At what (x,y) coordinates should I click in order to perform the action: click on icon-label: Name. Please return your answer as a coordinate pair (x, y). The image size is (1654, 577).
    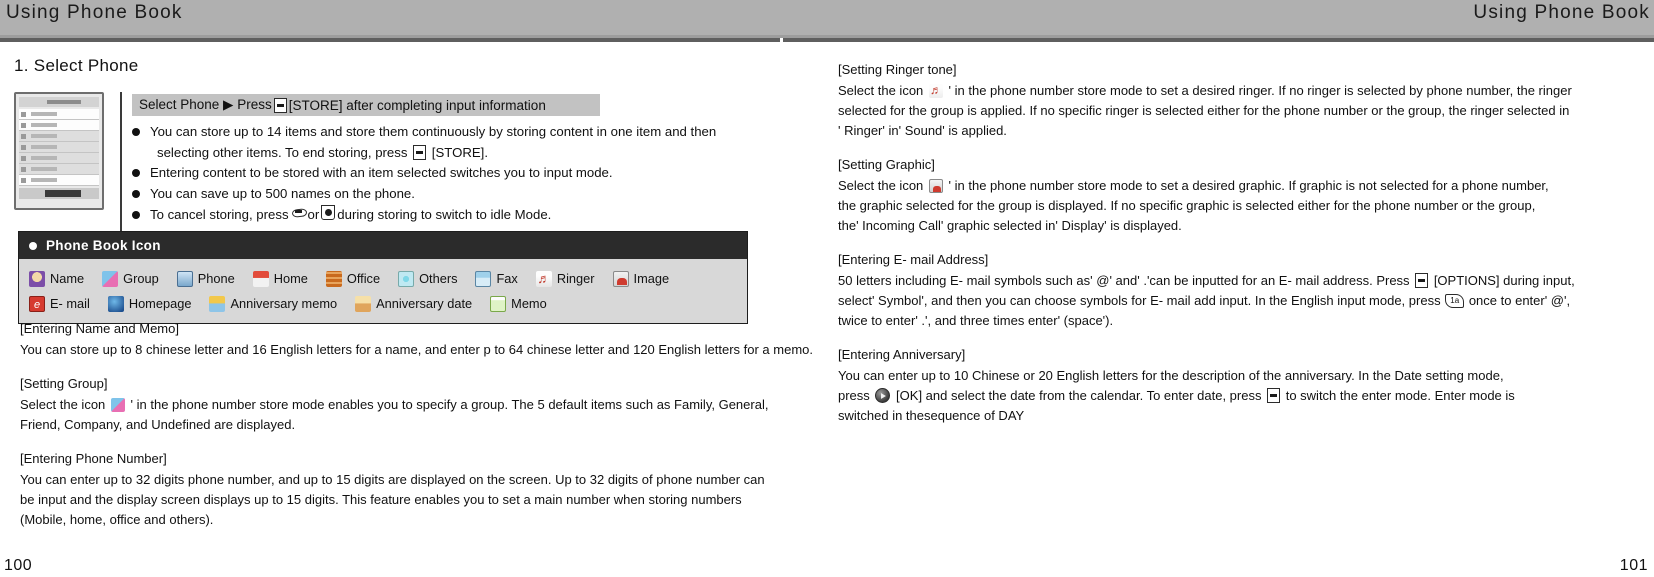
    Looking at the image, I should click on (67, 278).